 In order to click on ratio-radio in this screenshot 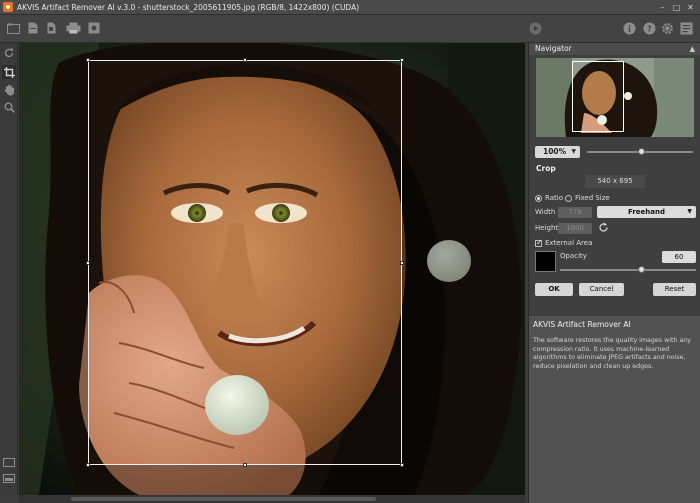, I will do `click(538, 198)`.